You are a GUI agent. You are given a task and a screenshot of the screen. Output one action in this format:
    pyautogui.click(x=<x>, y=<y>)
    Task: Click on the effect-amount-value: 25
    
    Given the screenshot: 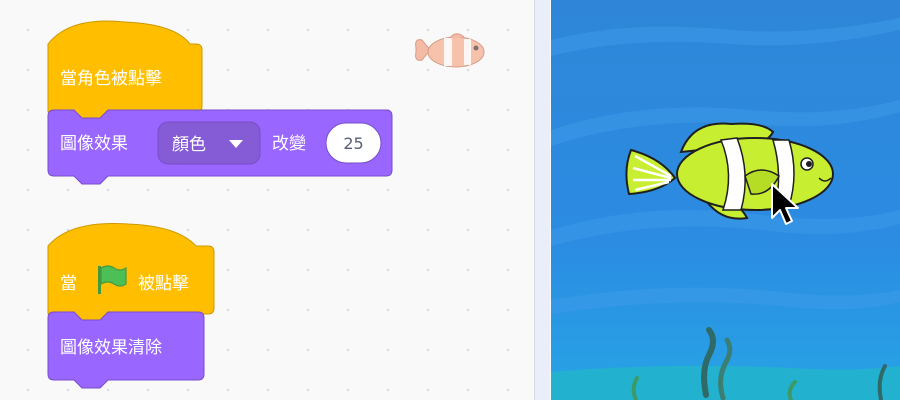 What is the action you would take?
    pyautogui.click(x=353, y=143)
    